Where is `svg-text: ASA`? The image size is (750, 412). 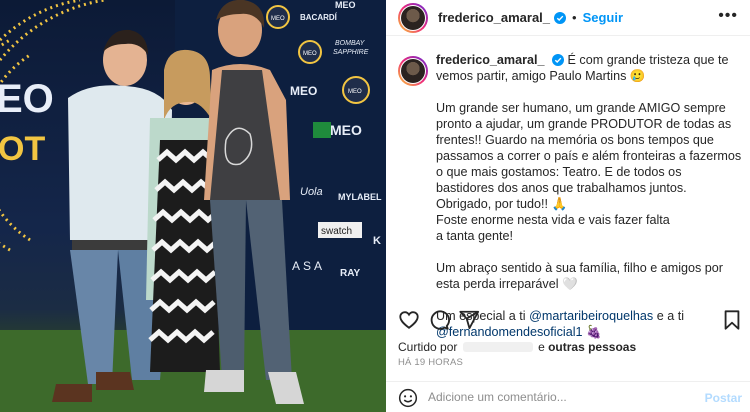 svg-text: ASA is located at coordinates (308, 266).